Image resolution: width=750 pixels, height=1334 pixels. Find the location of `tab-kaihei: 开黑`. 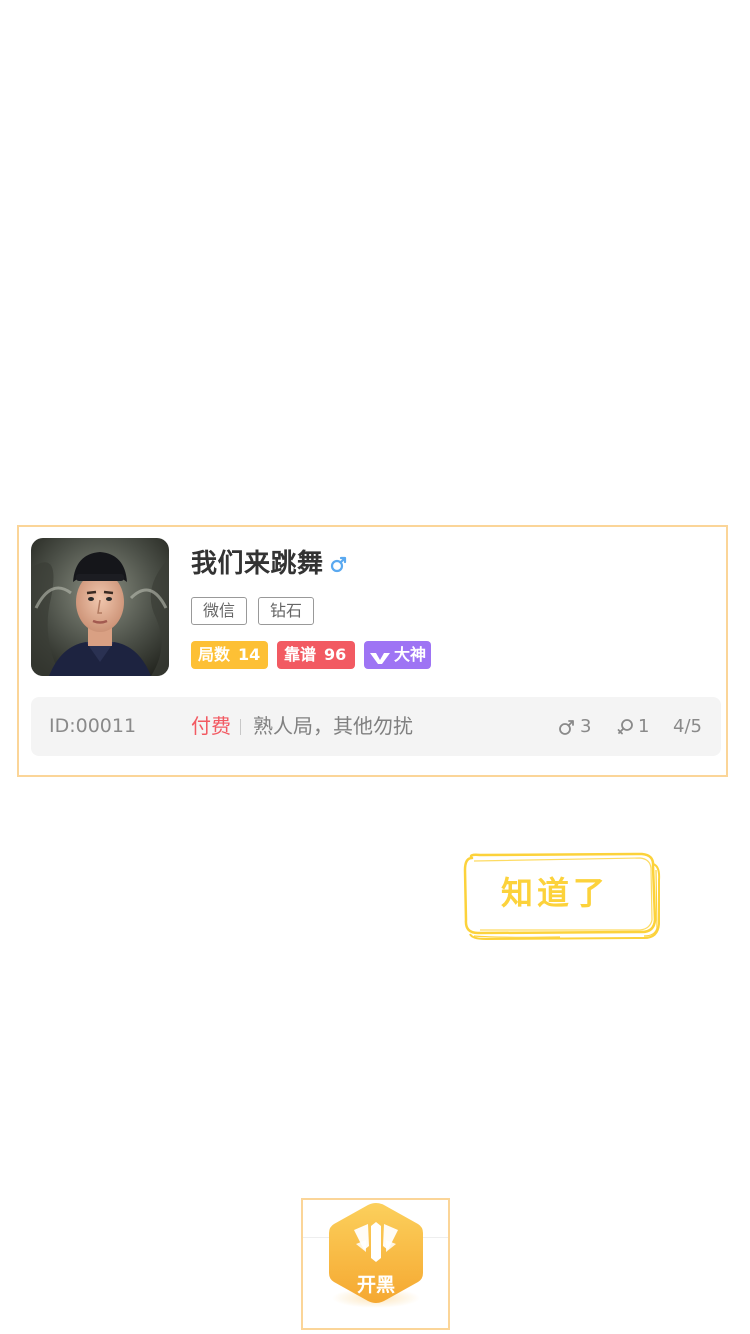

tab-kaihei: 开黑 is located at coordinates (376, 1255).